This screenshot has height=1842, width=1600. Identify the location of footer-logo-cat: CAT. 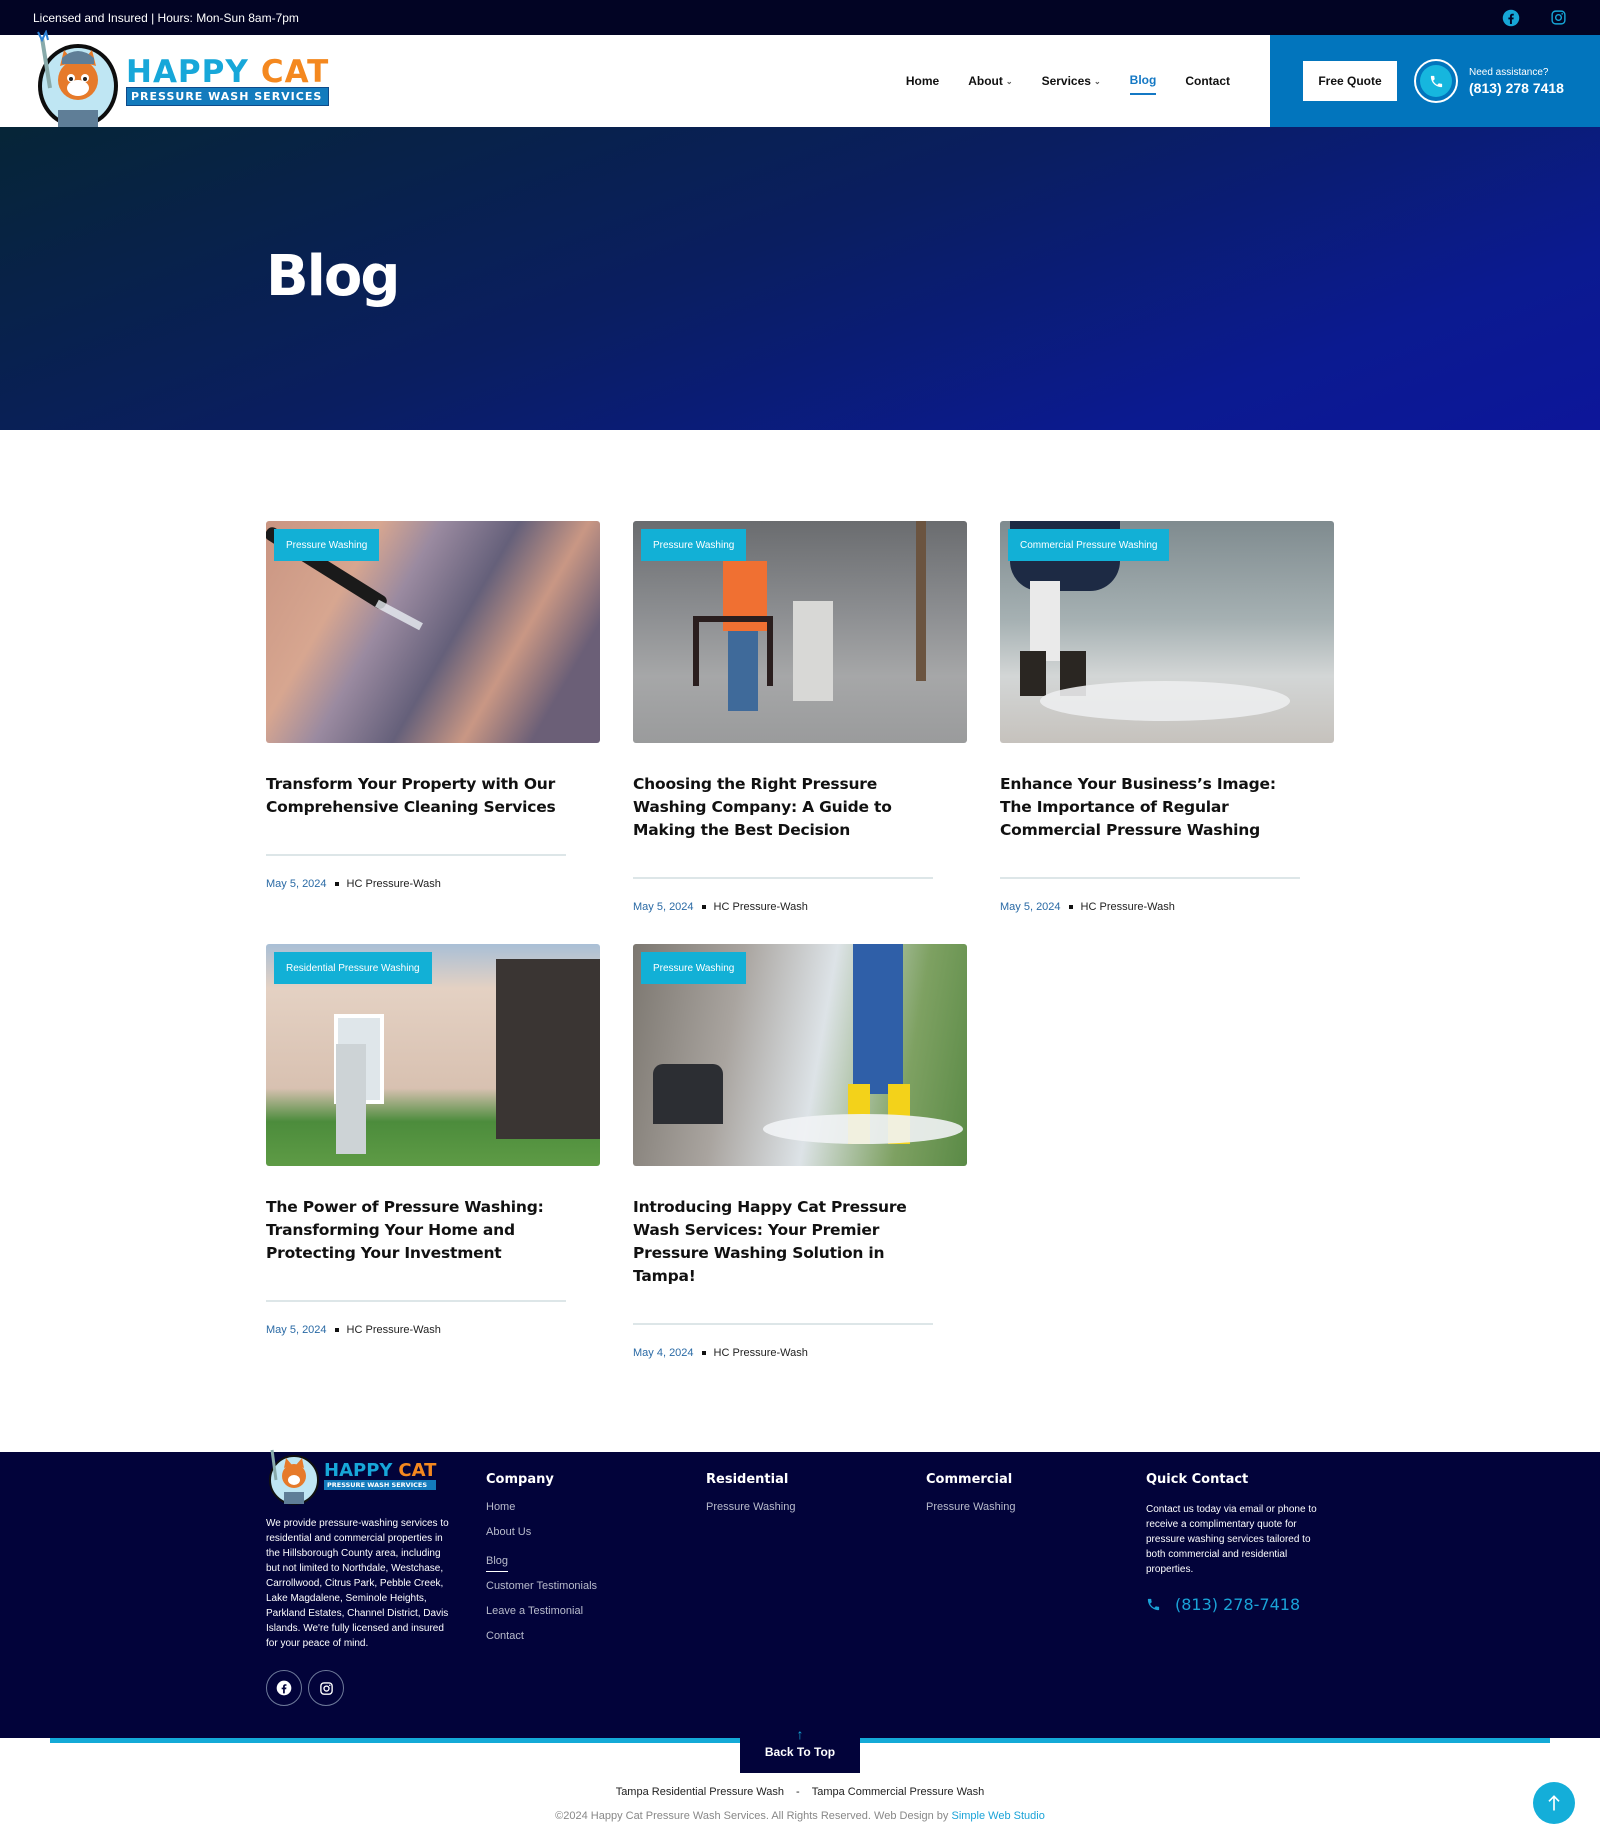
(417, 1470).